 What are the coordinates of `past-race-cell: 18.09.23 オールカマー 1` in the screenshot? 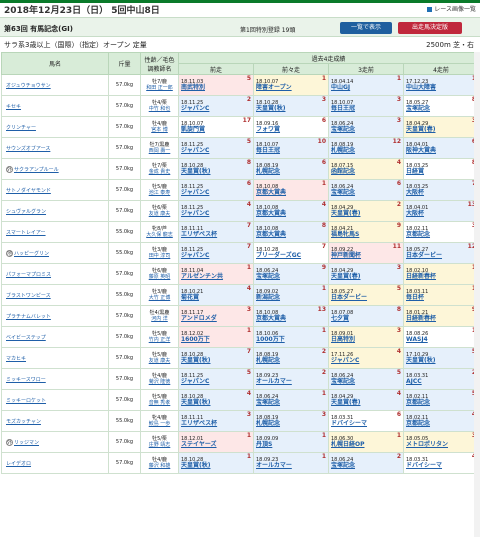 It's located at (291, 463).